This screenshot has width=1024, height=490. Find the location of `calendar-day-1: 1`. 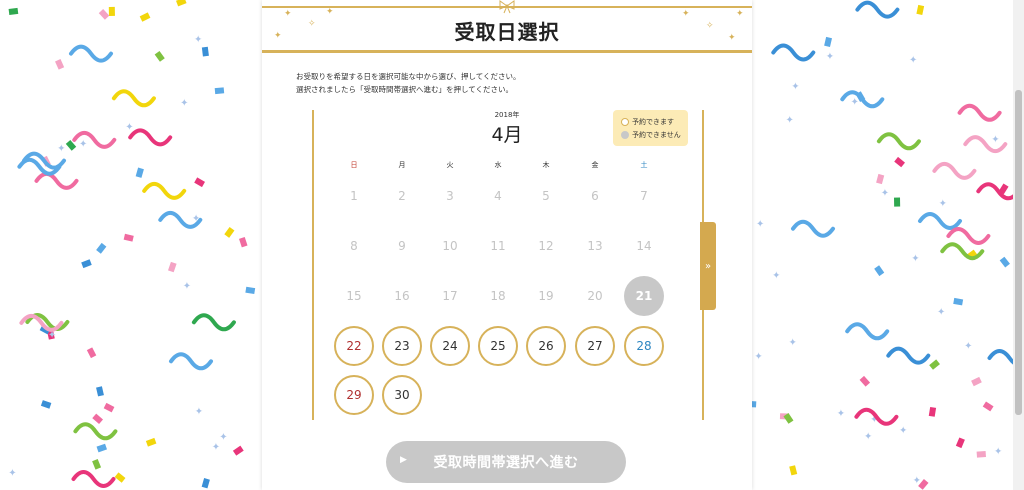

calendar-day-1: 1 is located at coordinates (354, 196).